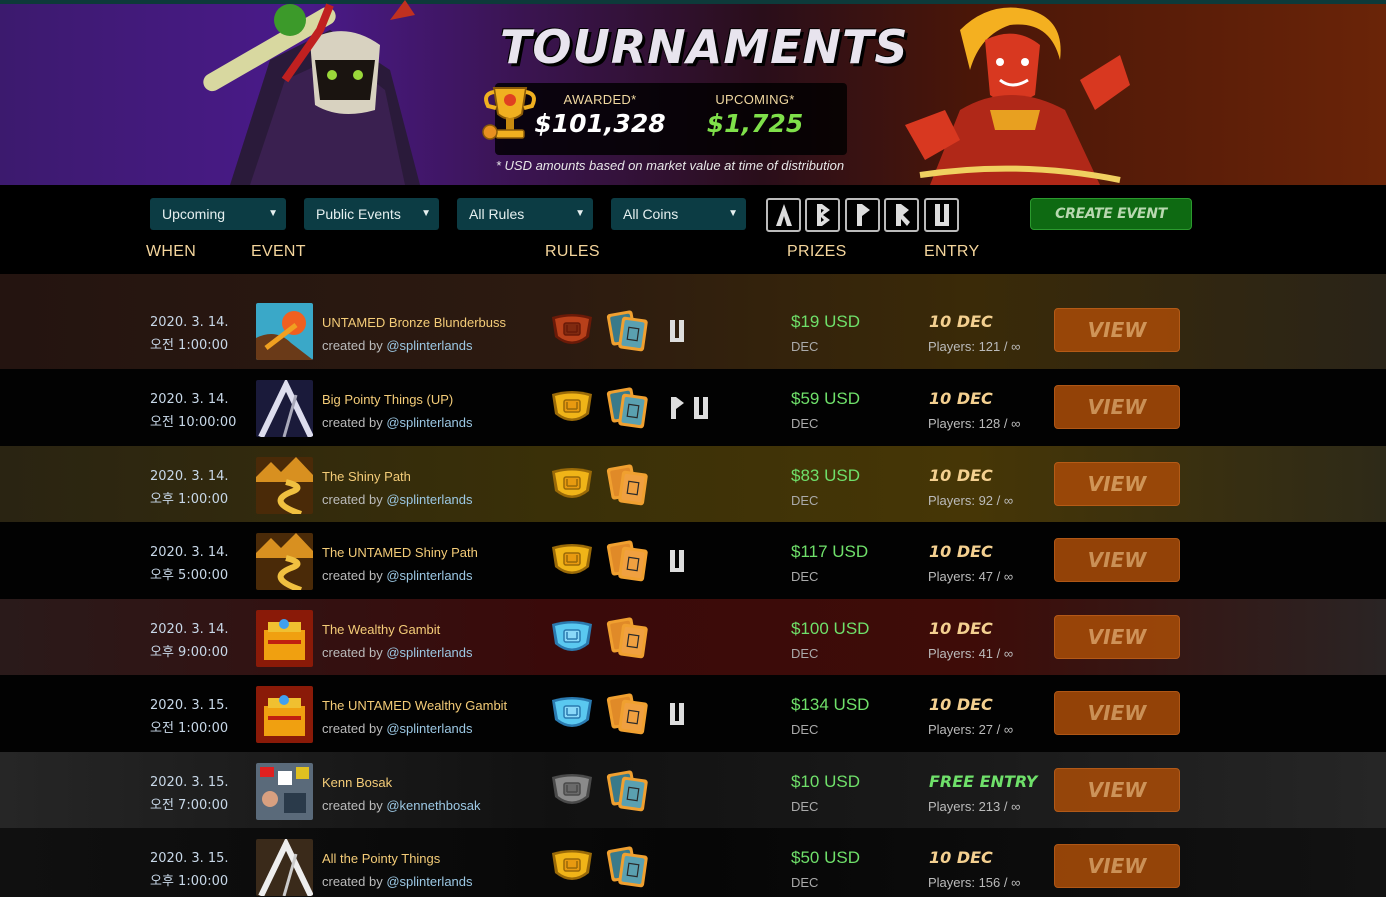 This screenshot has height=897, width=1386. What do you see at coordinates (627, 790) in the screenshot?
I see `blue-card-deck-icon` at bounding box center [627, 790].